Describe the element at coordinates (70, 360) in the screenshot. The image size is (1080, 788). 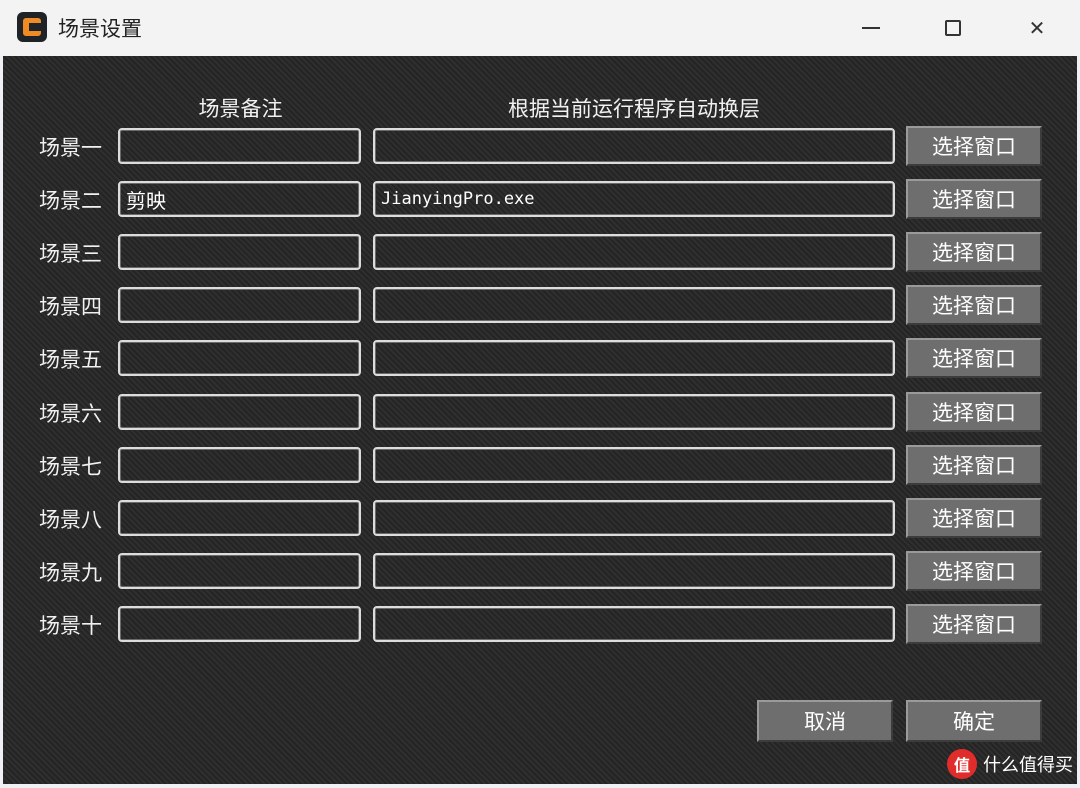
I see `scene-row-label: 场景五` at that location.